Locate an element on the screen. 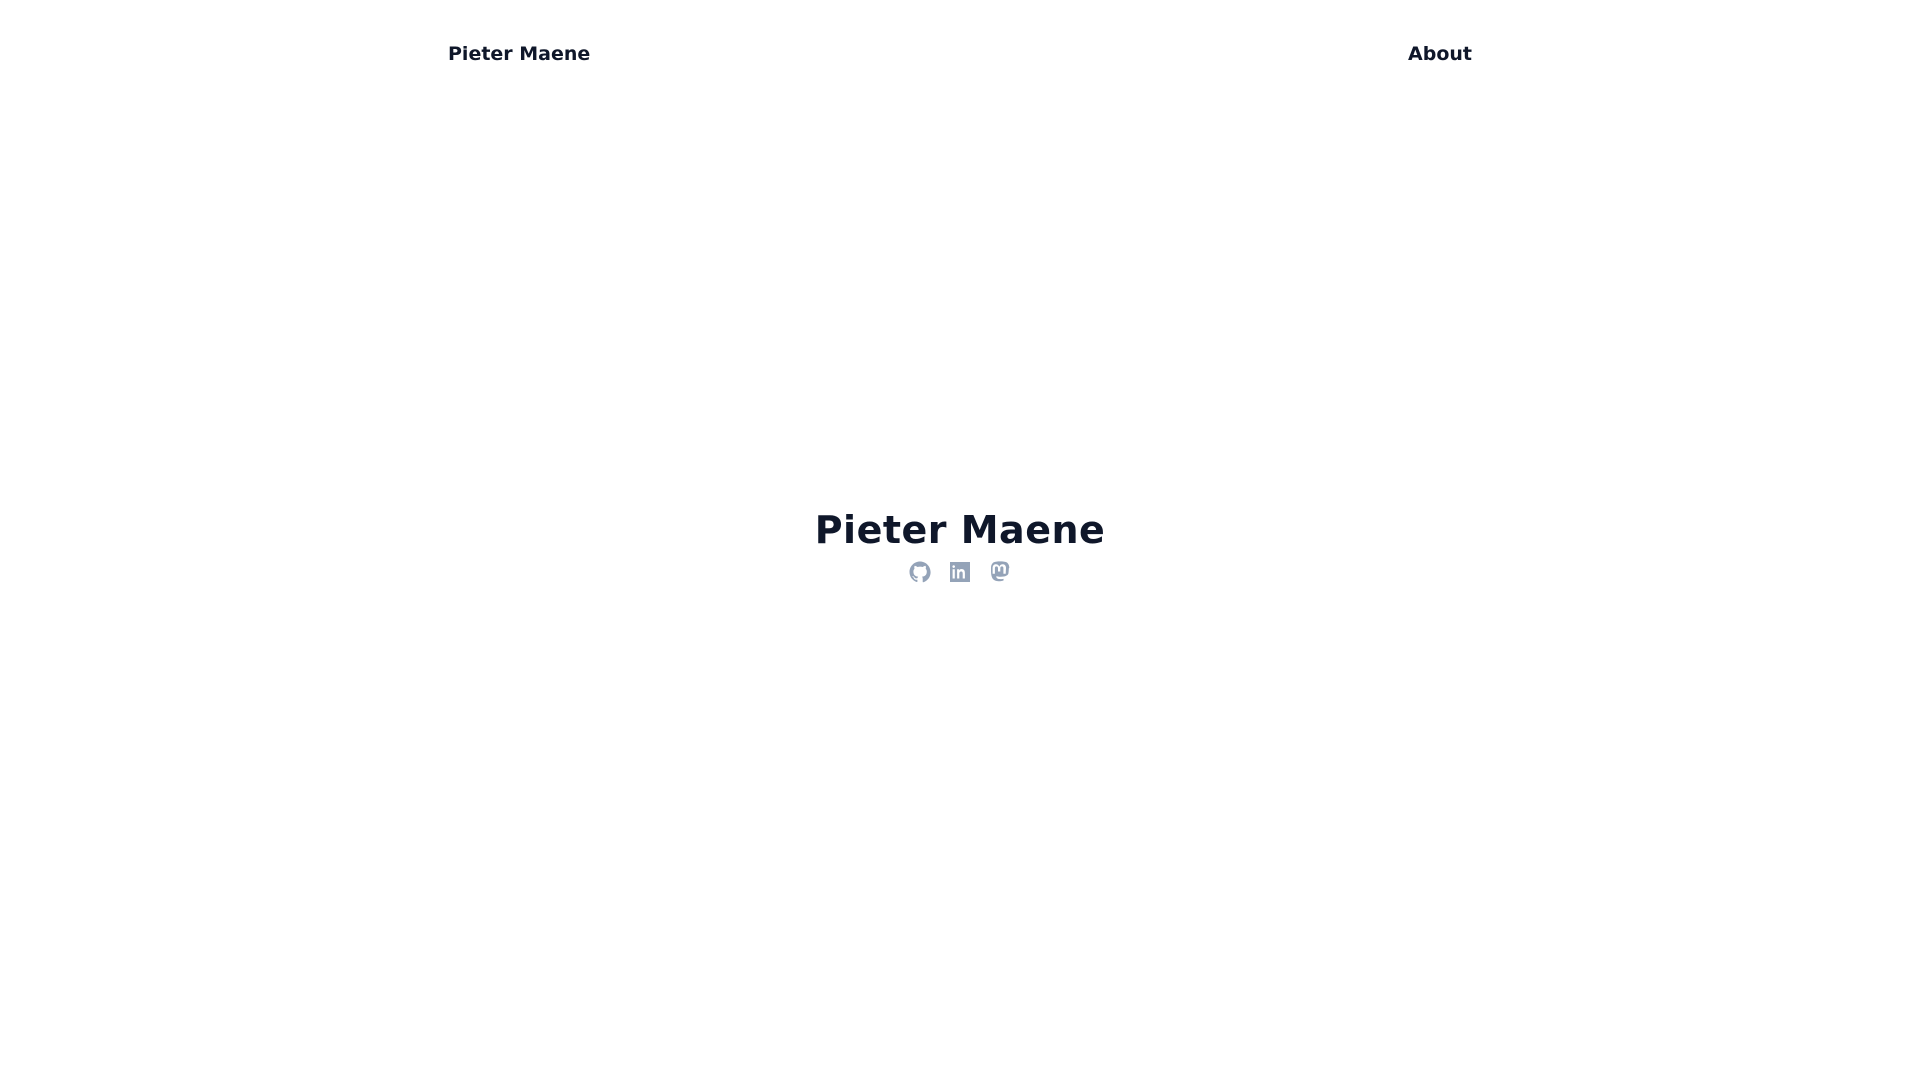  social-links is located at coordinates (960, 572).